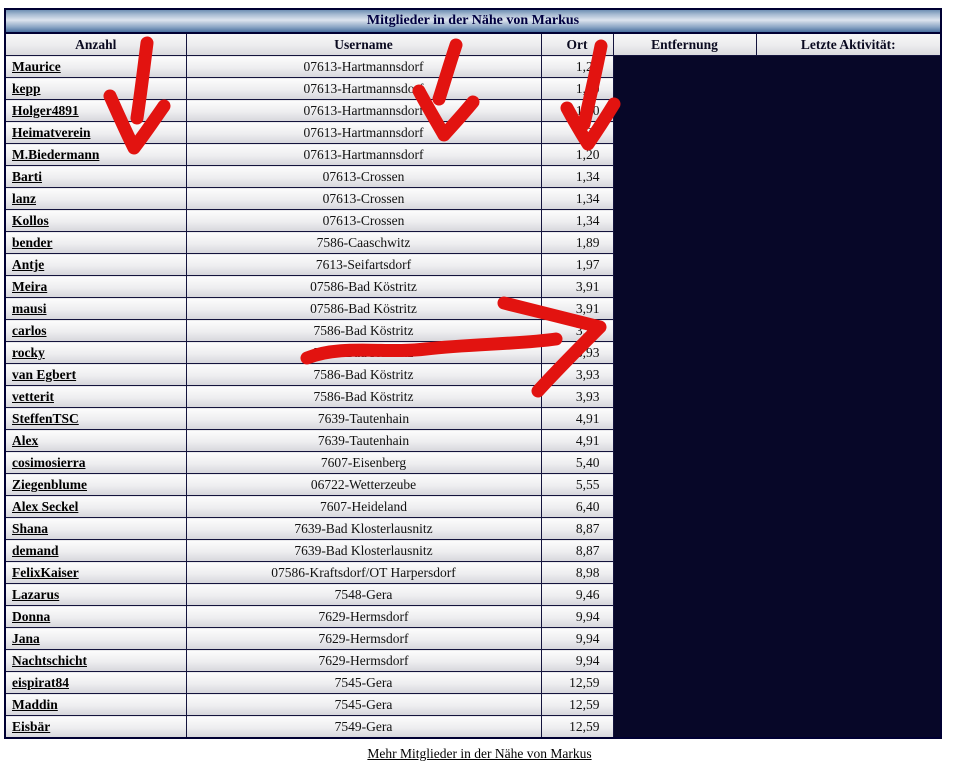 This screenshot has width=959, height=771. Describe the element at coordinates (363, 308) in the screenshot. I see `member-location-cell: 07586-Bad Köstritz` at that location.